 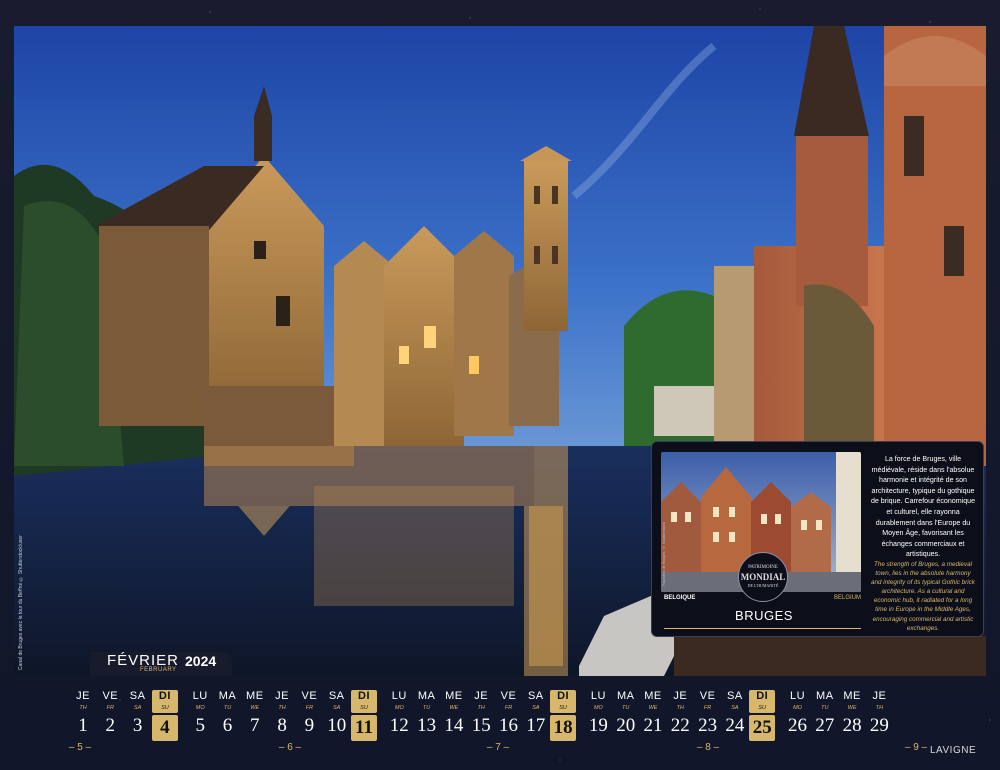 I want to click on city-name: BRUGES, so click(x=764, y=615).